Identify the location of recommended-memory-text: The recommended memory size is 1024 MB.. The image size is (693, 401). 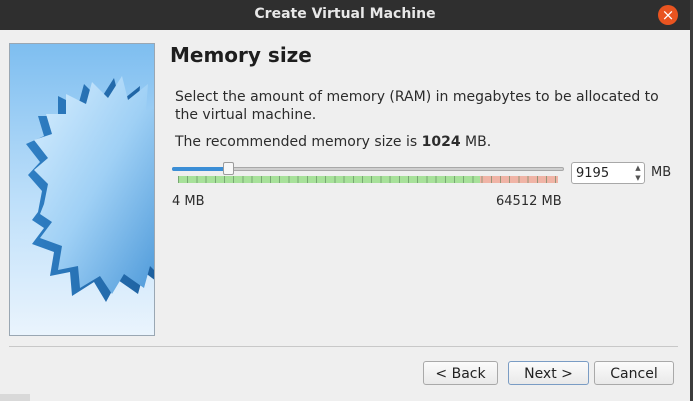
(333, 142).